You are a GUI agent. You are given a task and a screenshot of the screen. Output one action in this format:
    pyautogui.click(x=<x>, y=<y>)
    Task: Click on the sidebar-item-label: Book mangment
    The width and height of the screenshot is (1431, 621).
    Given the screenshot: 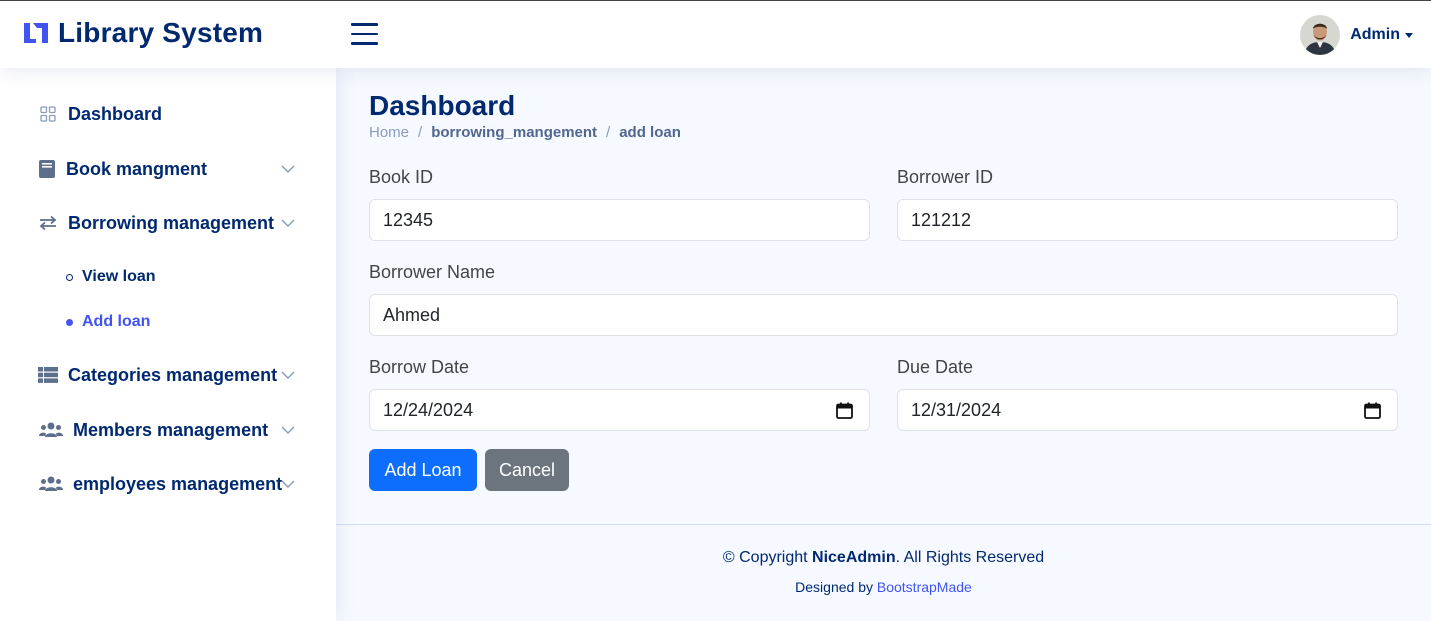 What is the action you would take?
    pyautogui.click(x=137, y=168)
    